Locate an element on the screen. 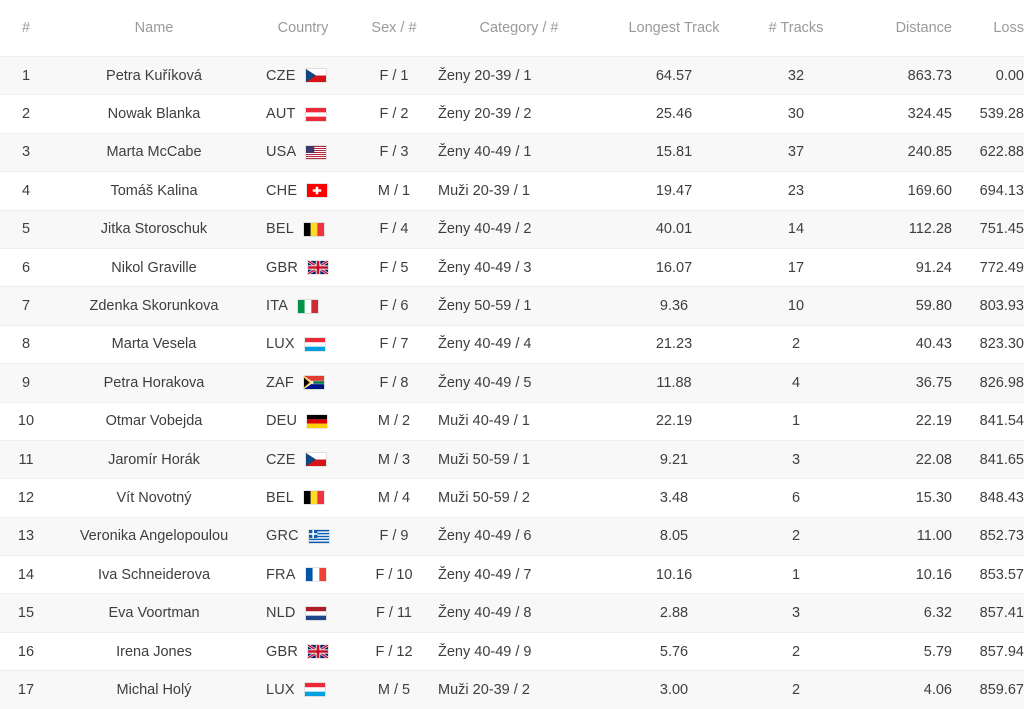 The image size is (1024, 709). country-cell: ZAF is located at coordinates (303, 383).